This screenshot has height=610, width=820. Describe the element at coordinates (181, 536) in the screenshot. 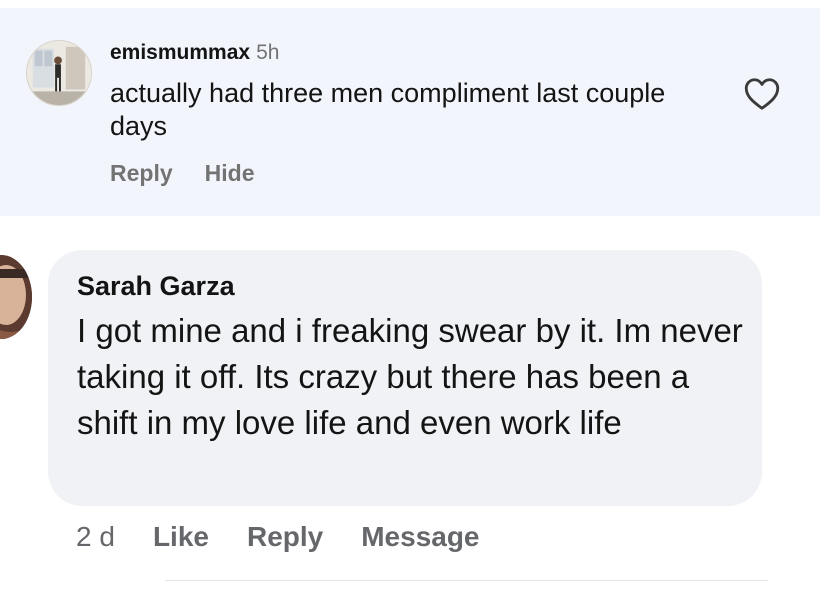

I see `like-button: Like` at that location.